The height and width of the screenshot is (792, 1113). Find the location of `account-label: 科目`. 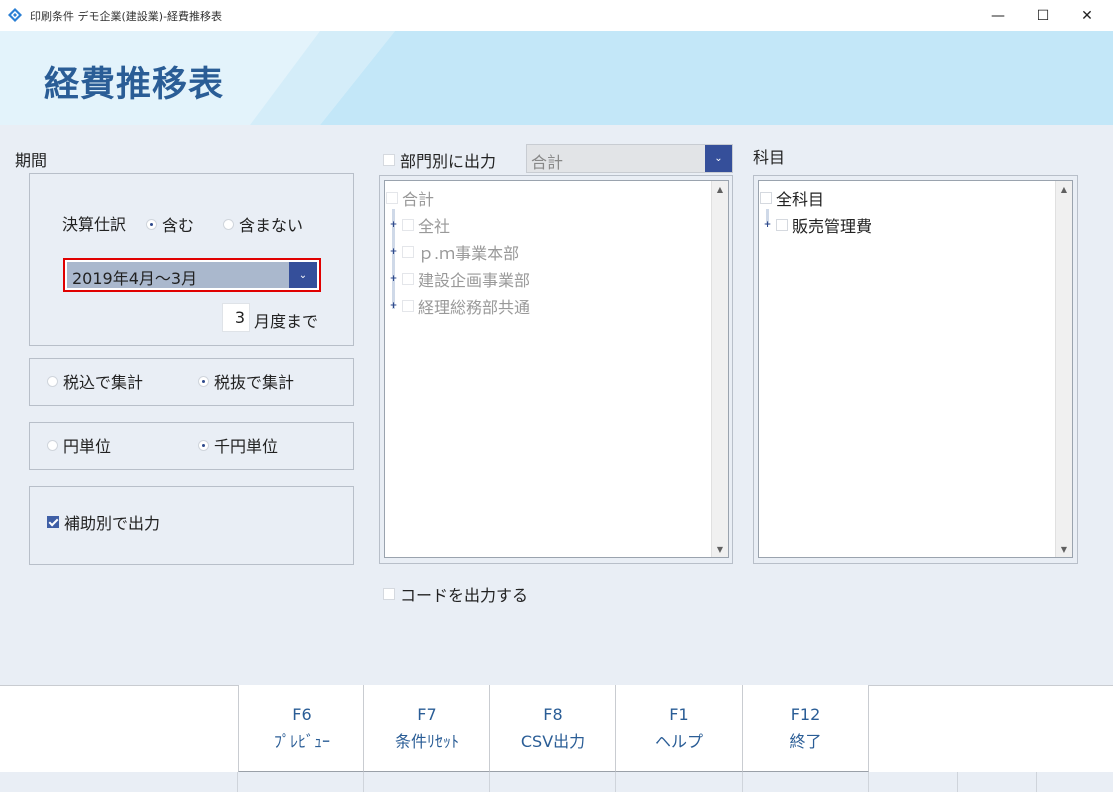

account-label: 科目 is located at coordinates (769, 157).